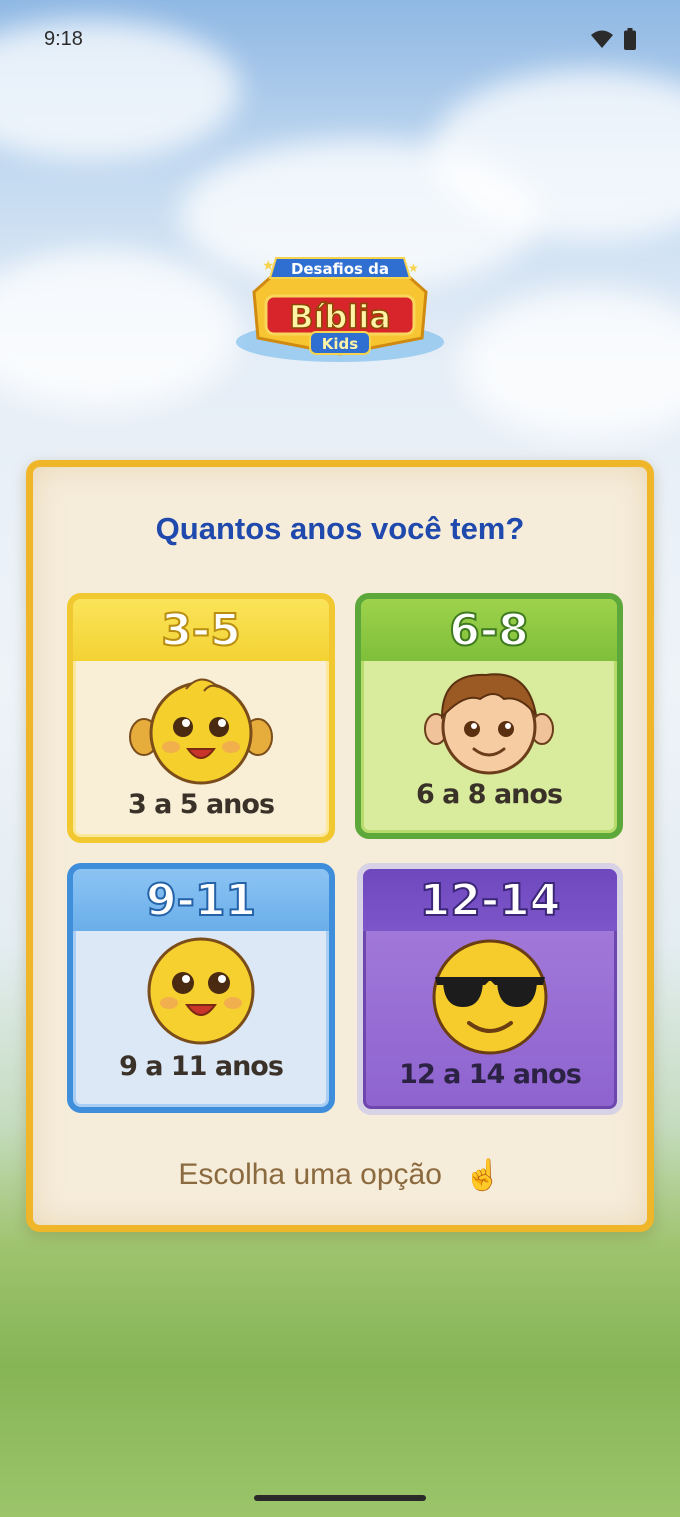 Image resolution: width=680 pixels, height=1517 pixels. I want to click on age-option-label: 12 a 14 anos, so click(490, 1074).